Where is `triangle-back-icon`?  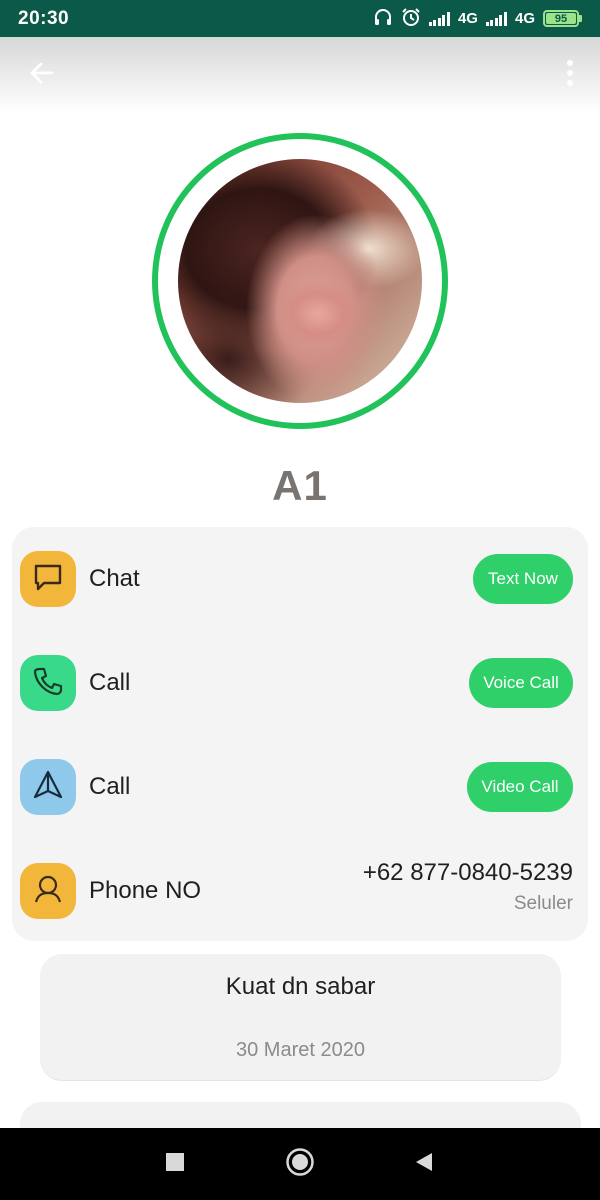 triangle-back-icon is located at coordinates (424, 1164).